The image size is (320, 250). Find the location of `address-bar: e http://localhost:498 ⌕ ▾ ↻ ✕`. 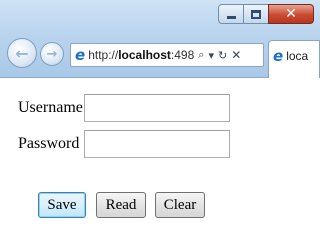

address-bar: e http://localhost:498 ⌕ ▾ ↻ ✕ is located at coordinates (167, 55).